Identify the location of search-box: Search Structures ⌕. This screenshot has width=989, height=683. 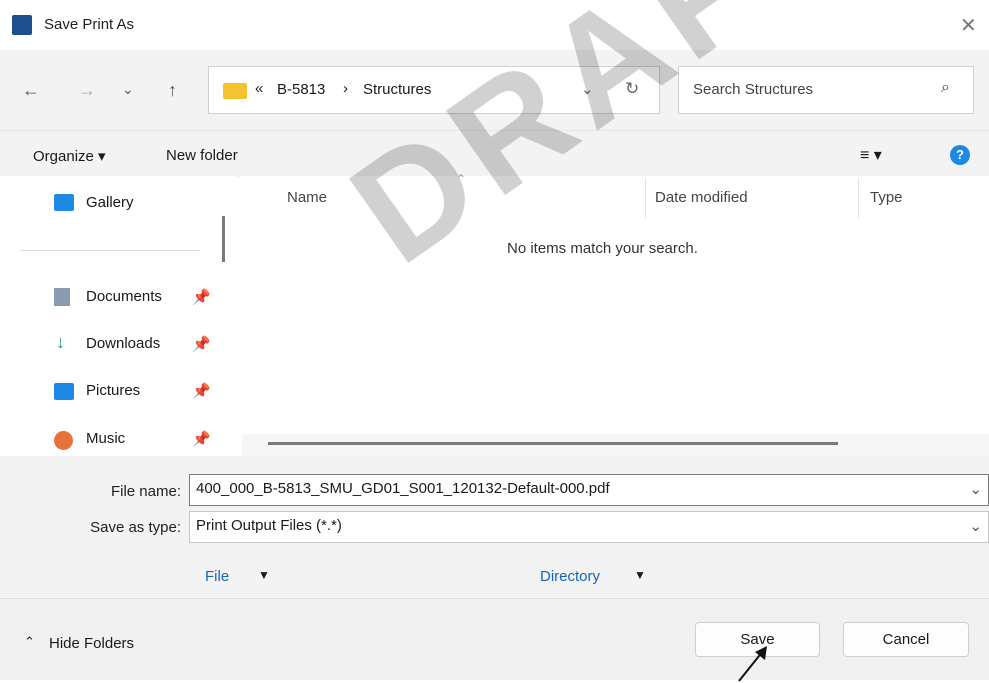
(826, 90).